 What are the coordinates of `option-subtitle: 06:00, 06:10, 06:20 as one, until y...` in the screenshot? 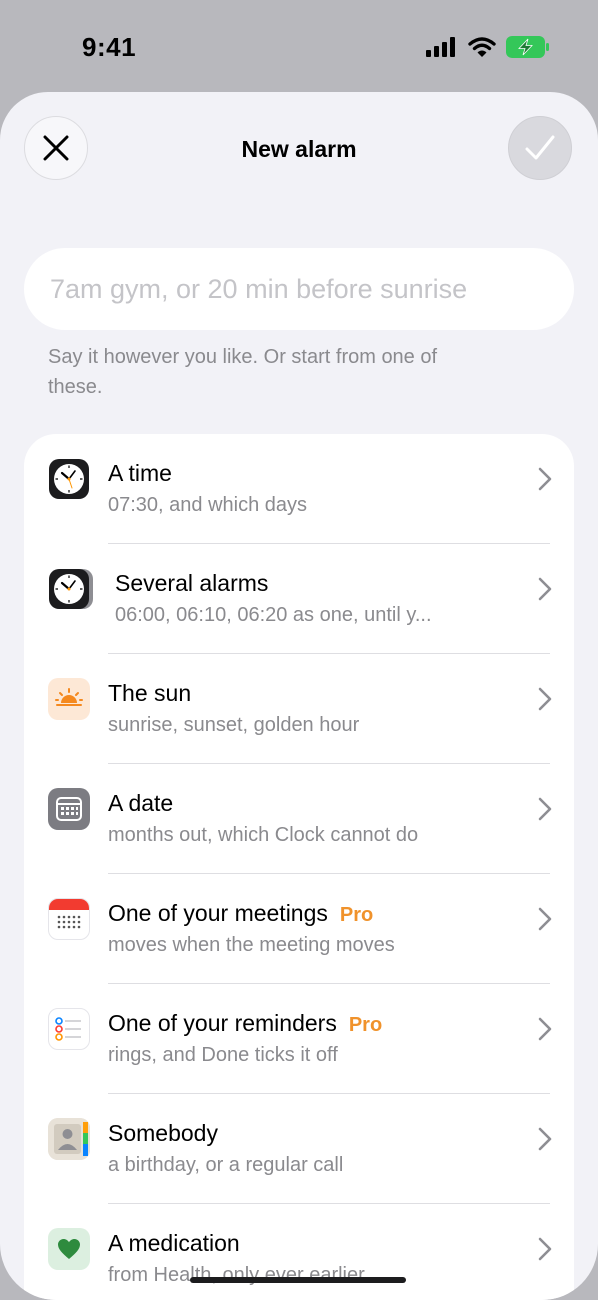 It's located at (273, 615).